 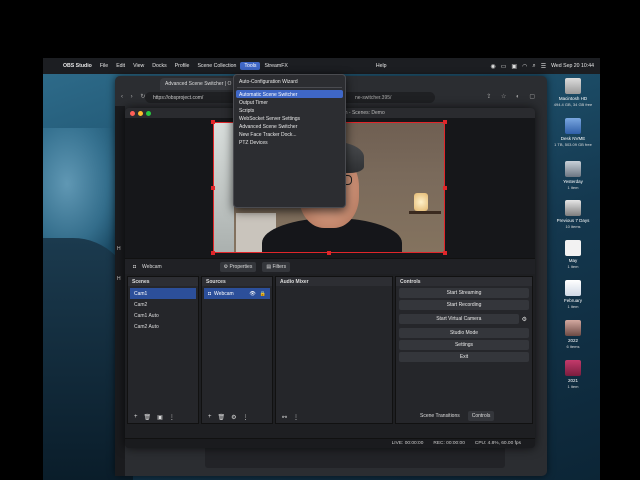 I want to click on sources-toolbar: + 🗑 ⚙ ⋮, so click(x=237, y=417).